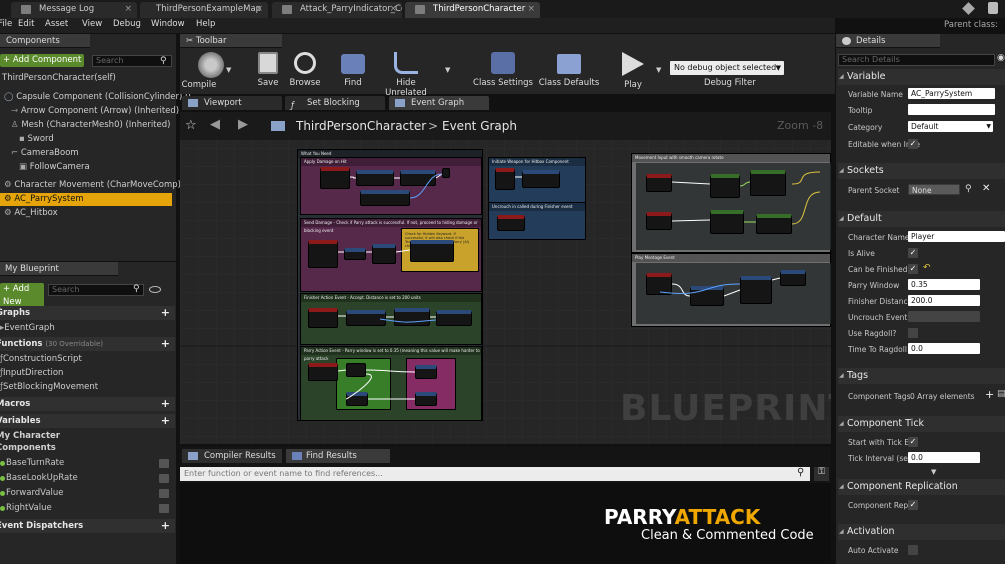 The height and width of the screenshot is (564, 1005). What do you see at coordinates (27, 328) in the screenshot?
I see `event-graph-item: ▸EventGraph` at bounding box center [27, 328].